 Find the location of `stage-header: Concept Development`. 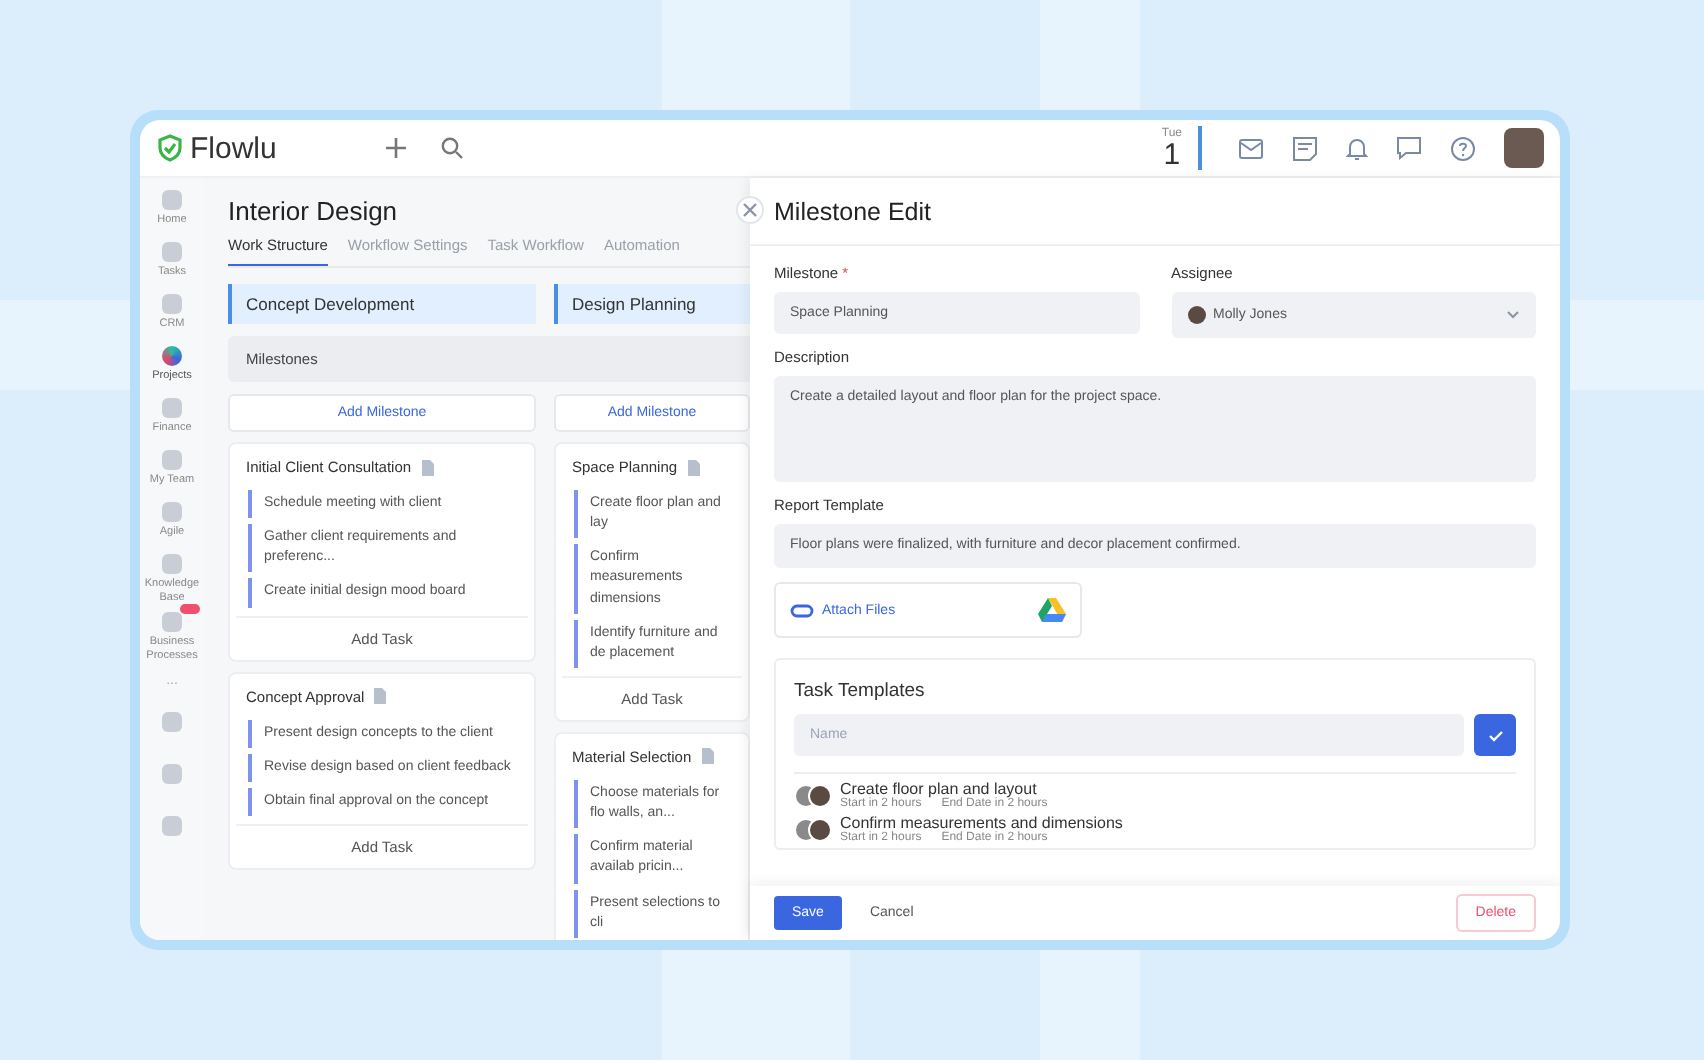

stage-header: Concept Development is located at coordinates (382, 304).